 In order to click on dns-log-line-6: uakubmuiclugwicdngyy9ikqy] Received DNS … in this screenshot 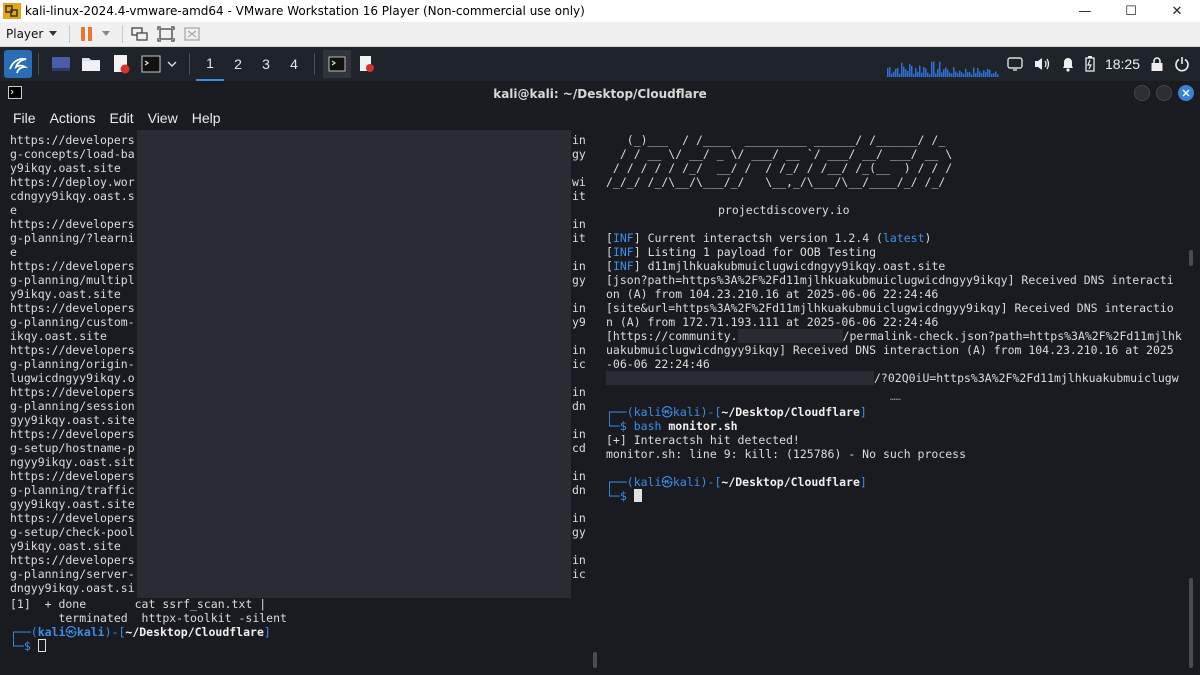, I will do `click(890, 350)`.